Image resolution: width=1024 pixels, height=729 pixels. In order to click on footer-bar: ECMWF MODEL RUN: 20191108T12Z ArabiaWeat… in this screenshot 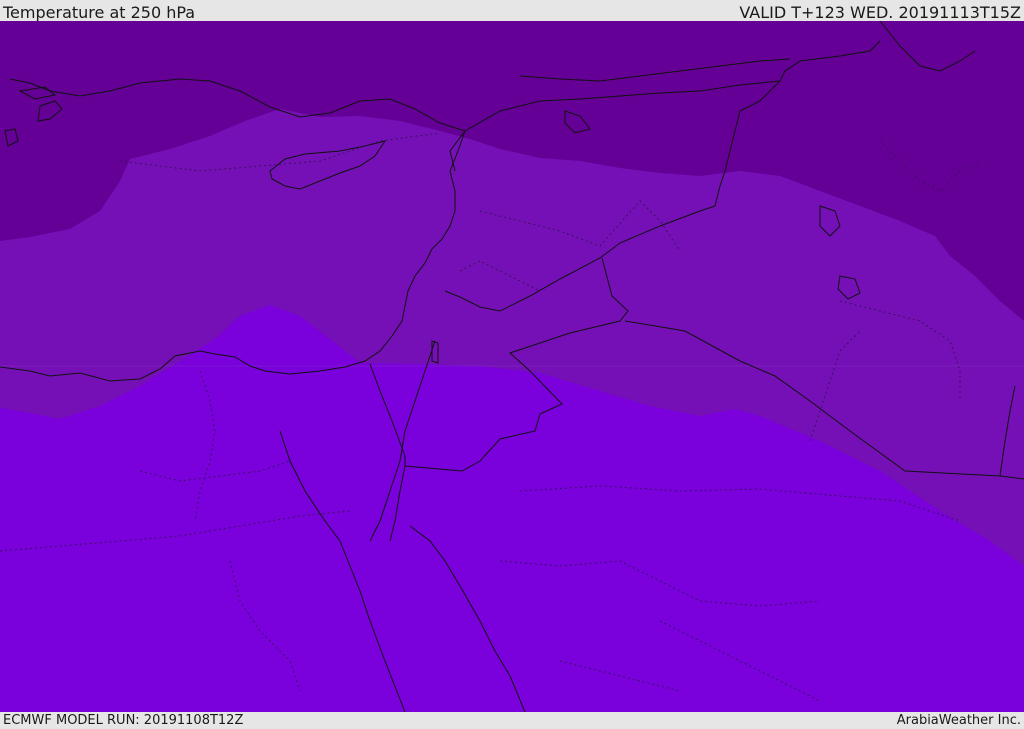, I will do `click(512, 720)`.